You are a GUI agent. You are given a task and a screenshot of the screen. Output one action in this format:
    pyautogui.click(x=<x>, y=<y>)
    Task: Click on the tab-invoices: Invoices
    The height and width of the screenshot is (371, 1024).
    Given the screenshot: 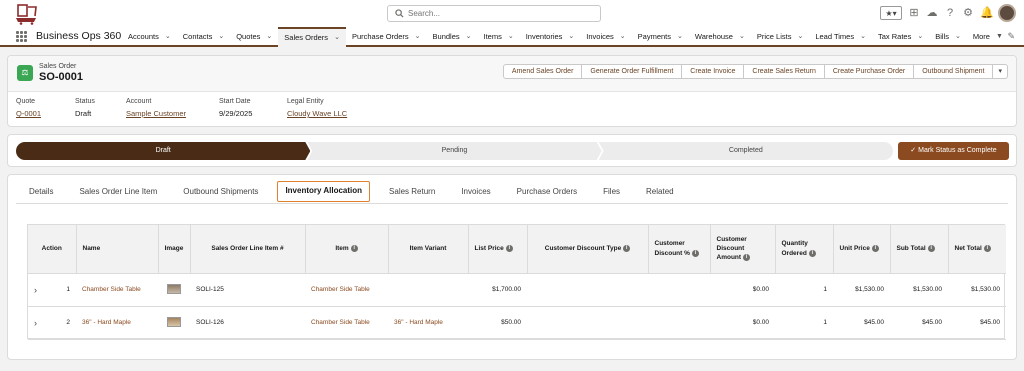 What is the action you would take?
    pyautogui.click(x=475, y=192)
    